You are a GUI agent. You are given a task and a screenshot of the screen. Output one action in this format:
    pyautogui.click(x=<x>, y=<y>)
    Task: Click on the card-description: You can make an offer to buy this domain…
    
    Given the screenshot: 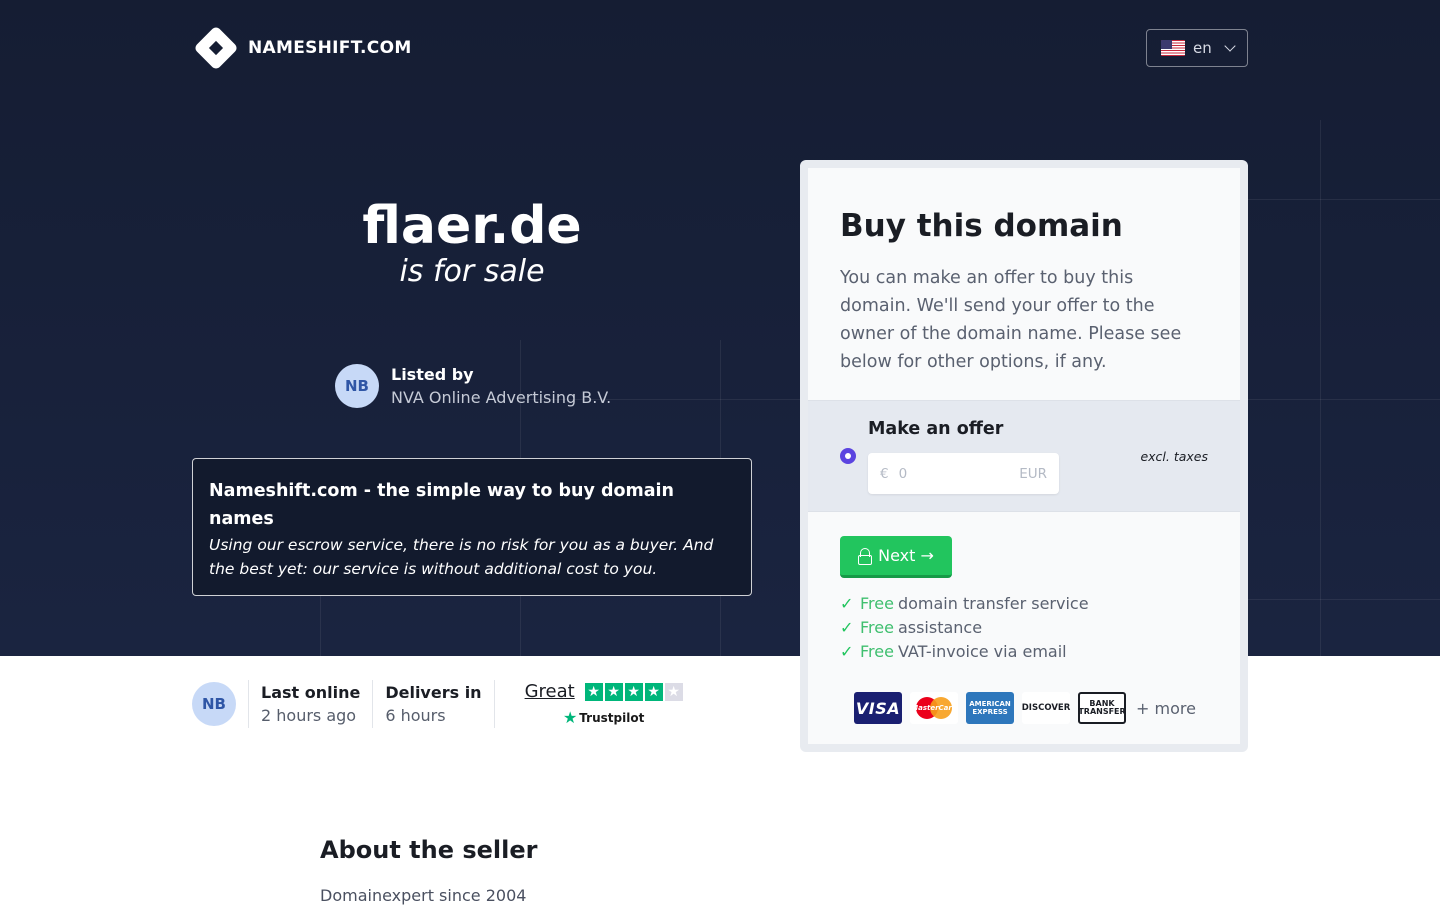 What is the action you would take?
    pyautogui.click(x=1011, y=320)
    